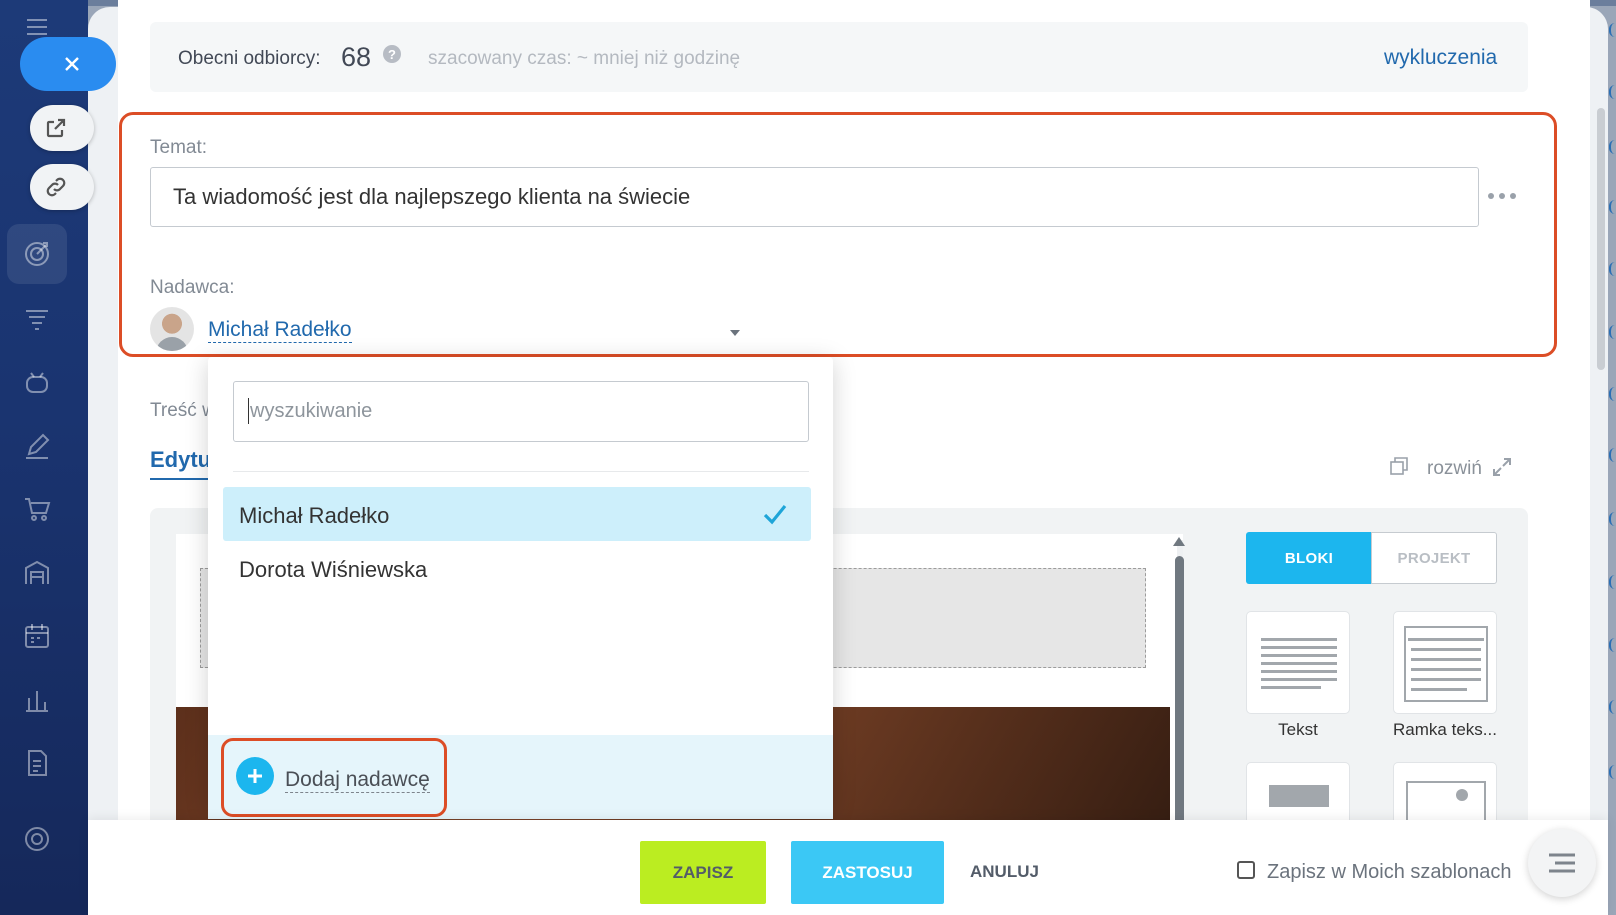 The image size is (1616, 915). Describe the element at coordinates (37, 700) in the screenshot. I see `nav-chart-icon` at that location.